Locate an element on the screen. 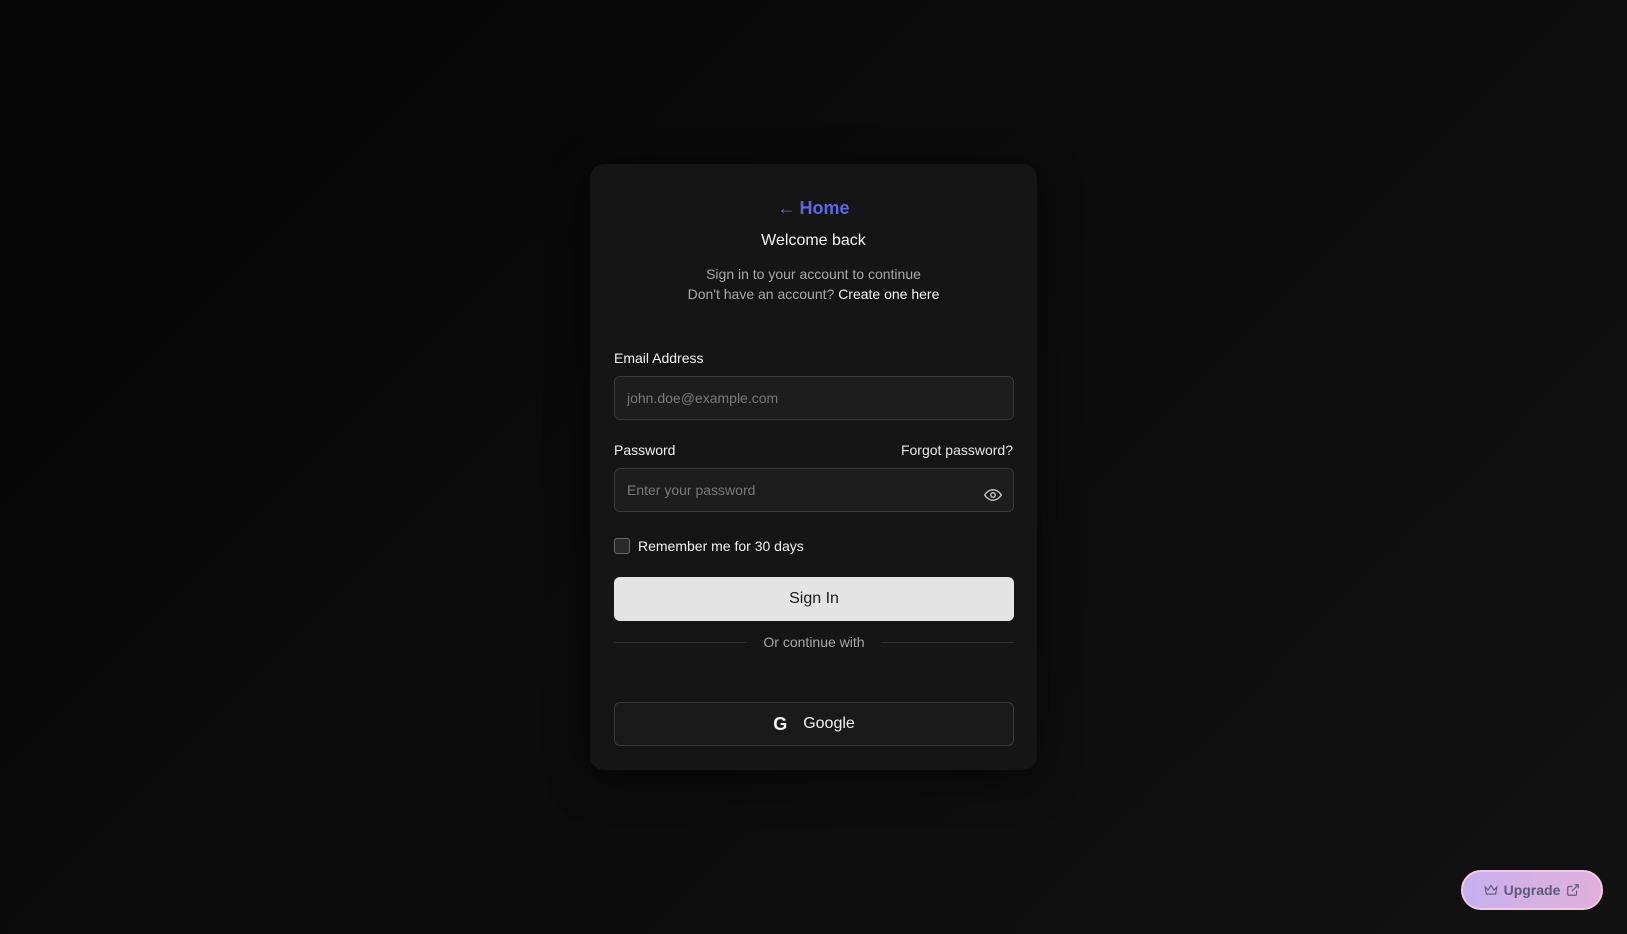  google-sign-in-button: G Google is located at coordinates (814, 724).